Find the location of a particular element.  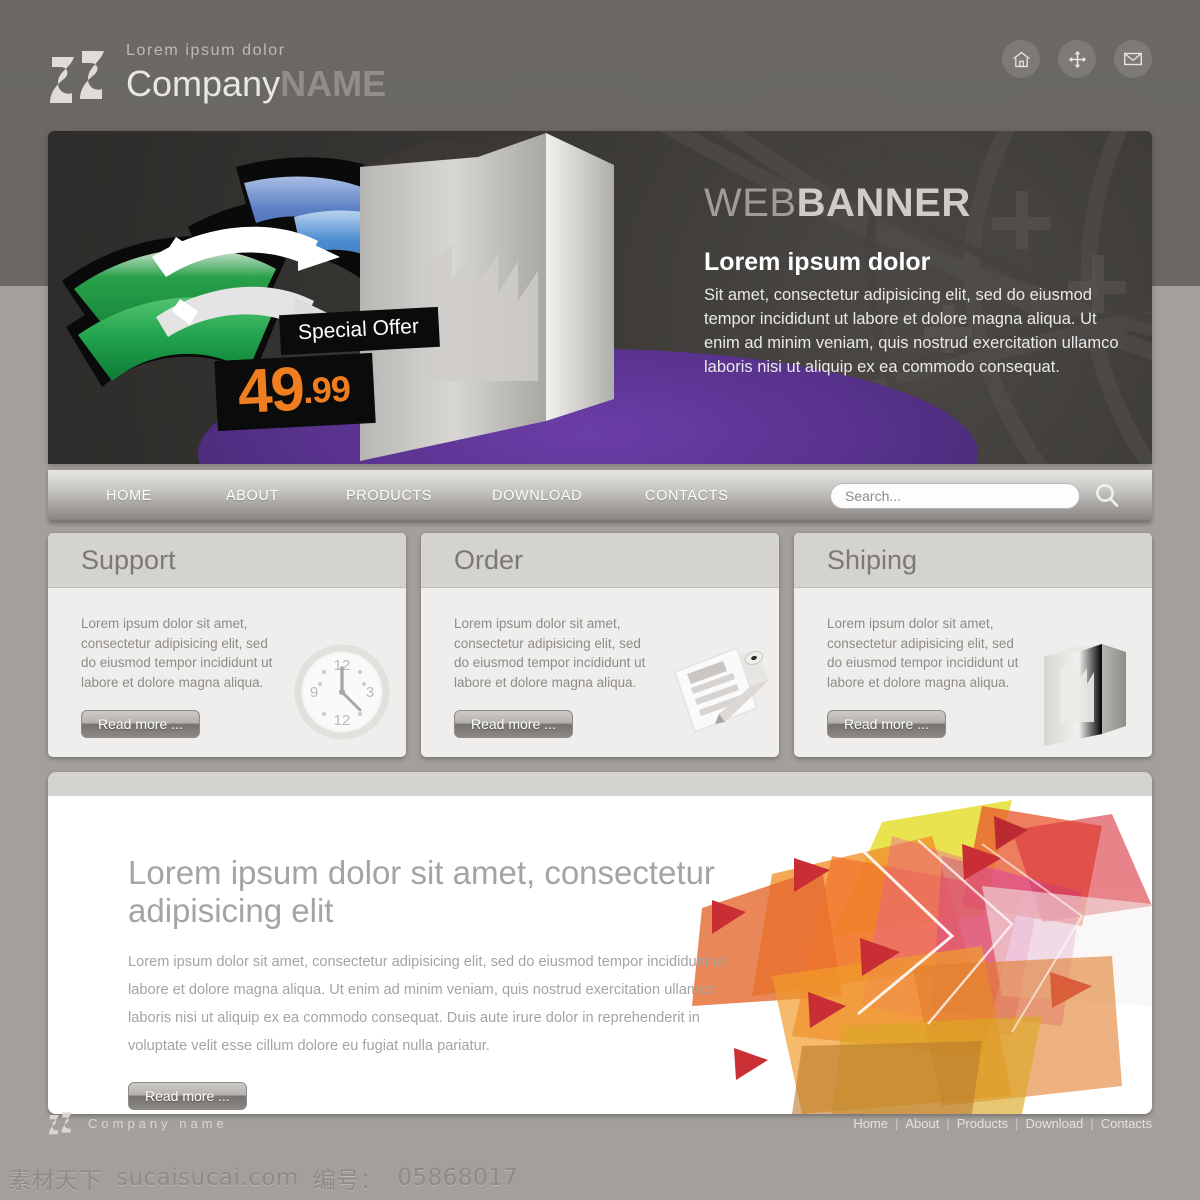

nav-item-about: ABOUT is located at coordinates (286, 496).